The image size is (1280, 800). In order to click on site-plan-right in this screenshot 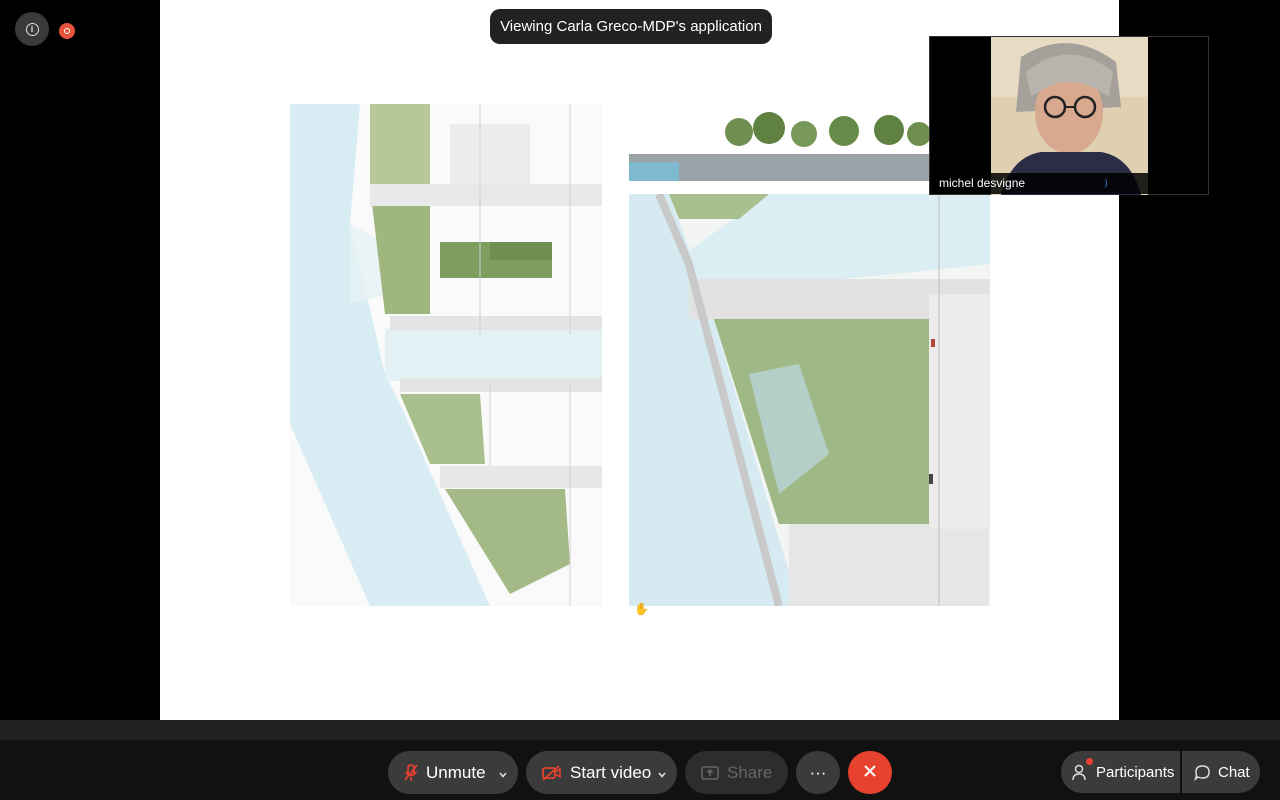, I will do `click(809, 400)`.